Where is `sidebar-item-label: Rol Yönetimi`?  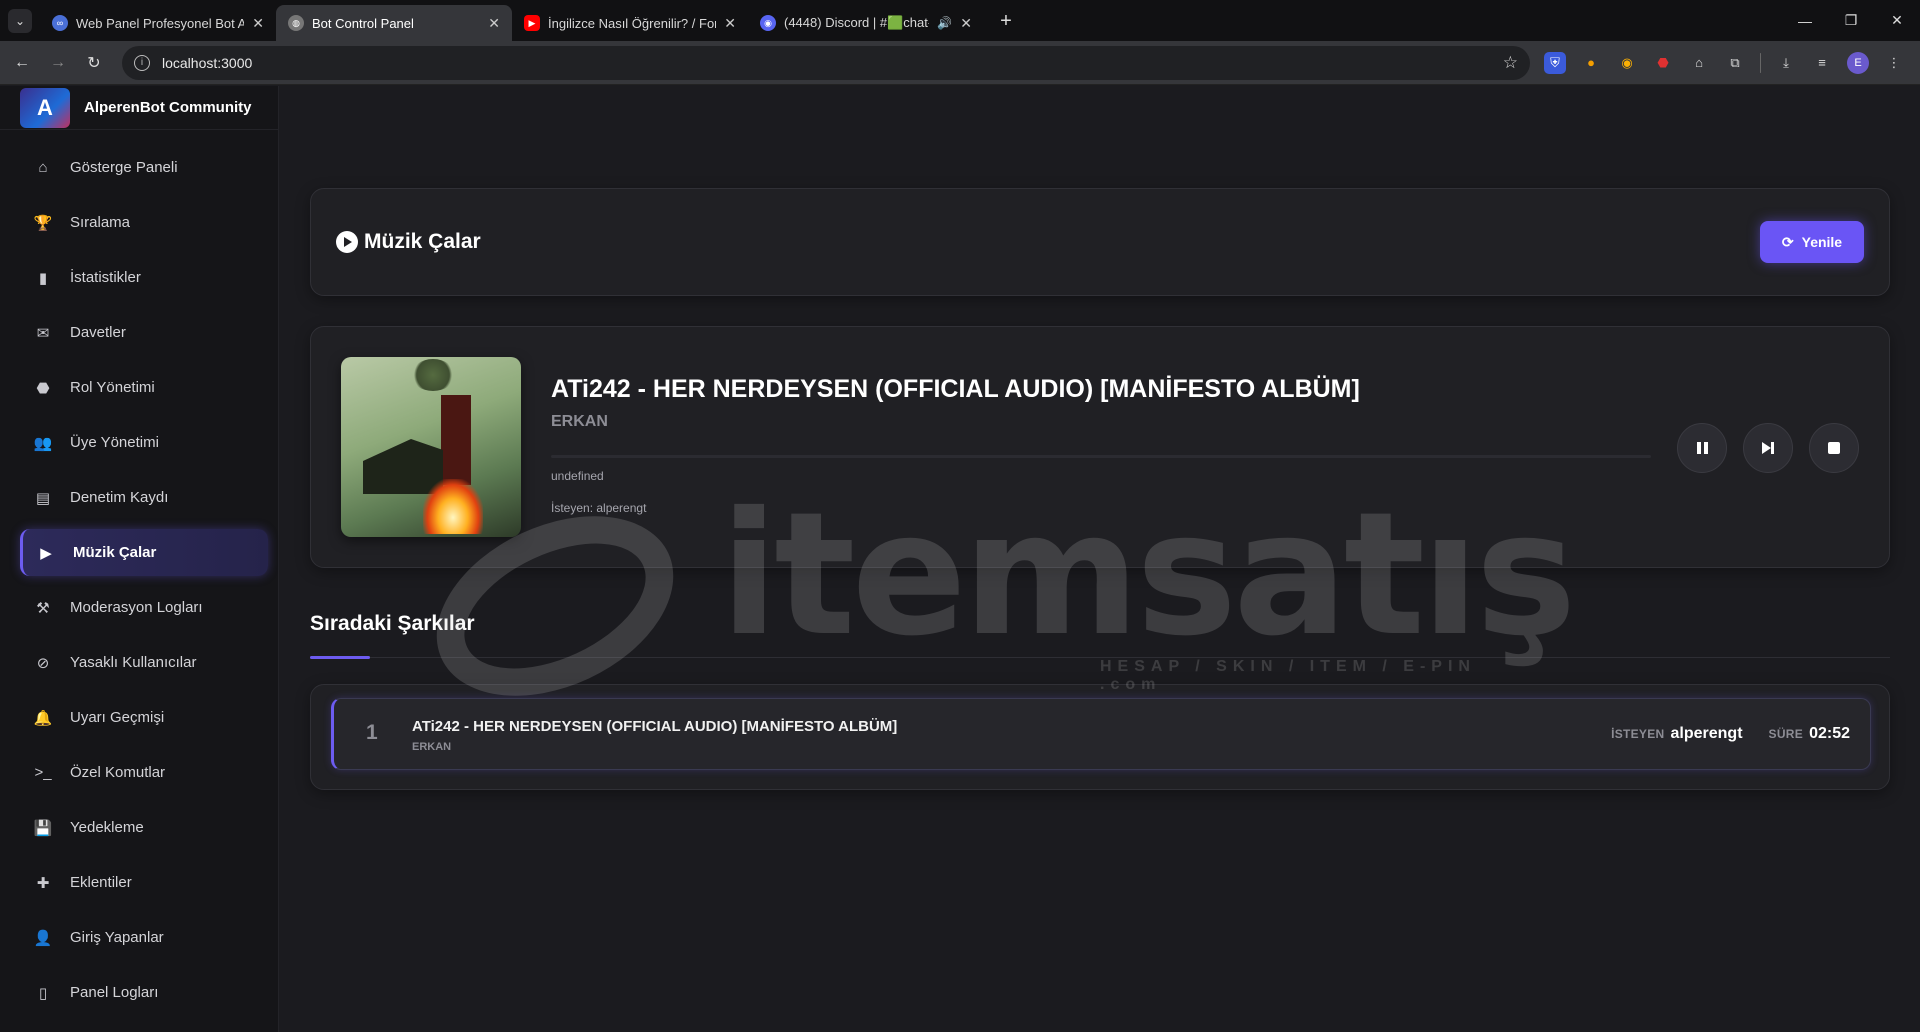
sidebar-item-label: Rol Yönetimi is located at coordinates (112, 387).